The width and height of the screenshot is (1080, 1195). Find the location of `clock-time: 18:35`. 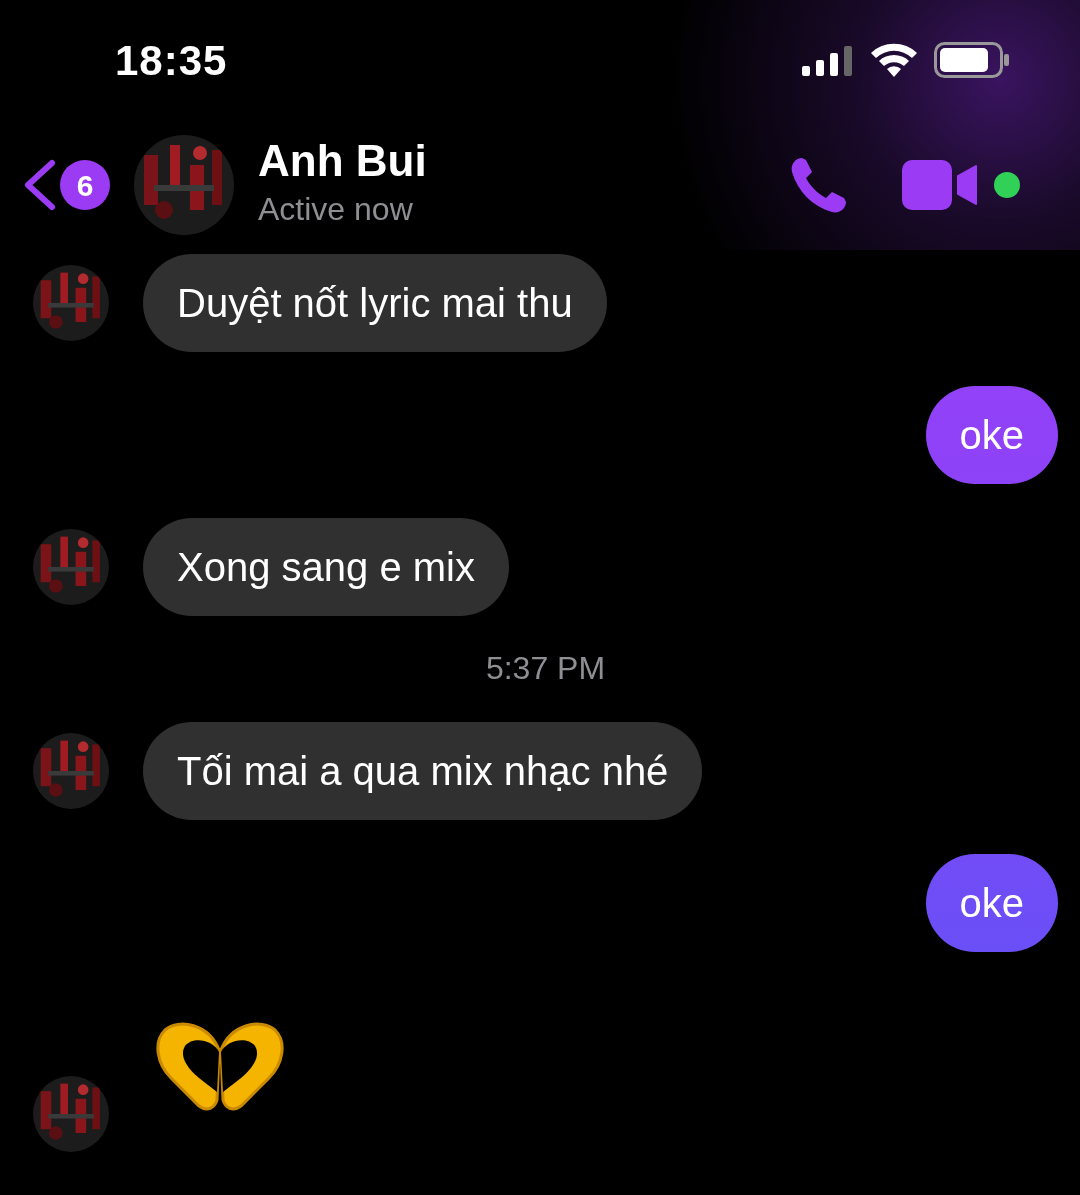

clock-time: 18:35 is located at coordinates (171, 60).